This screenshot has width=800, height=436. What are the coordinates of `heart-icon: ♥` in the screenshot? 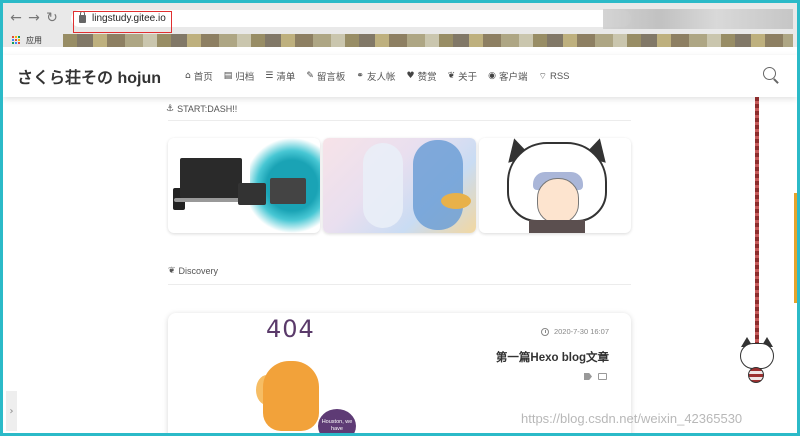 It's located at (410, 76).